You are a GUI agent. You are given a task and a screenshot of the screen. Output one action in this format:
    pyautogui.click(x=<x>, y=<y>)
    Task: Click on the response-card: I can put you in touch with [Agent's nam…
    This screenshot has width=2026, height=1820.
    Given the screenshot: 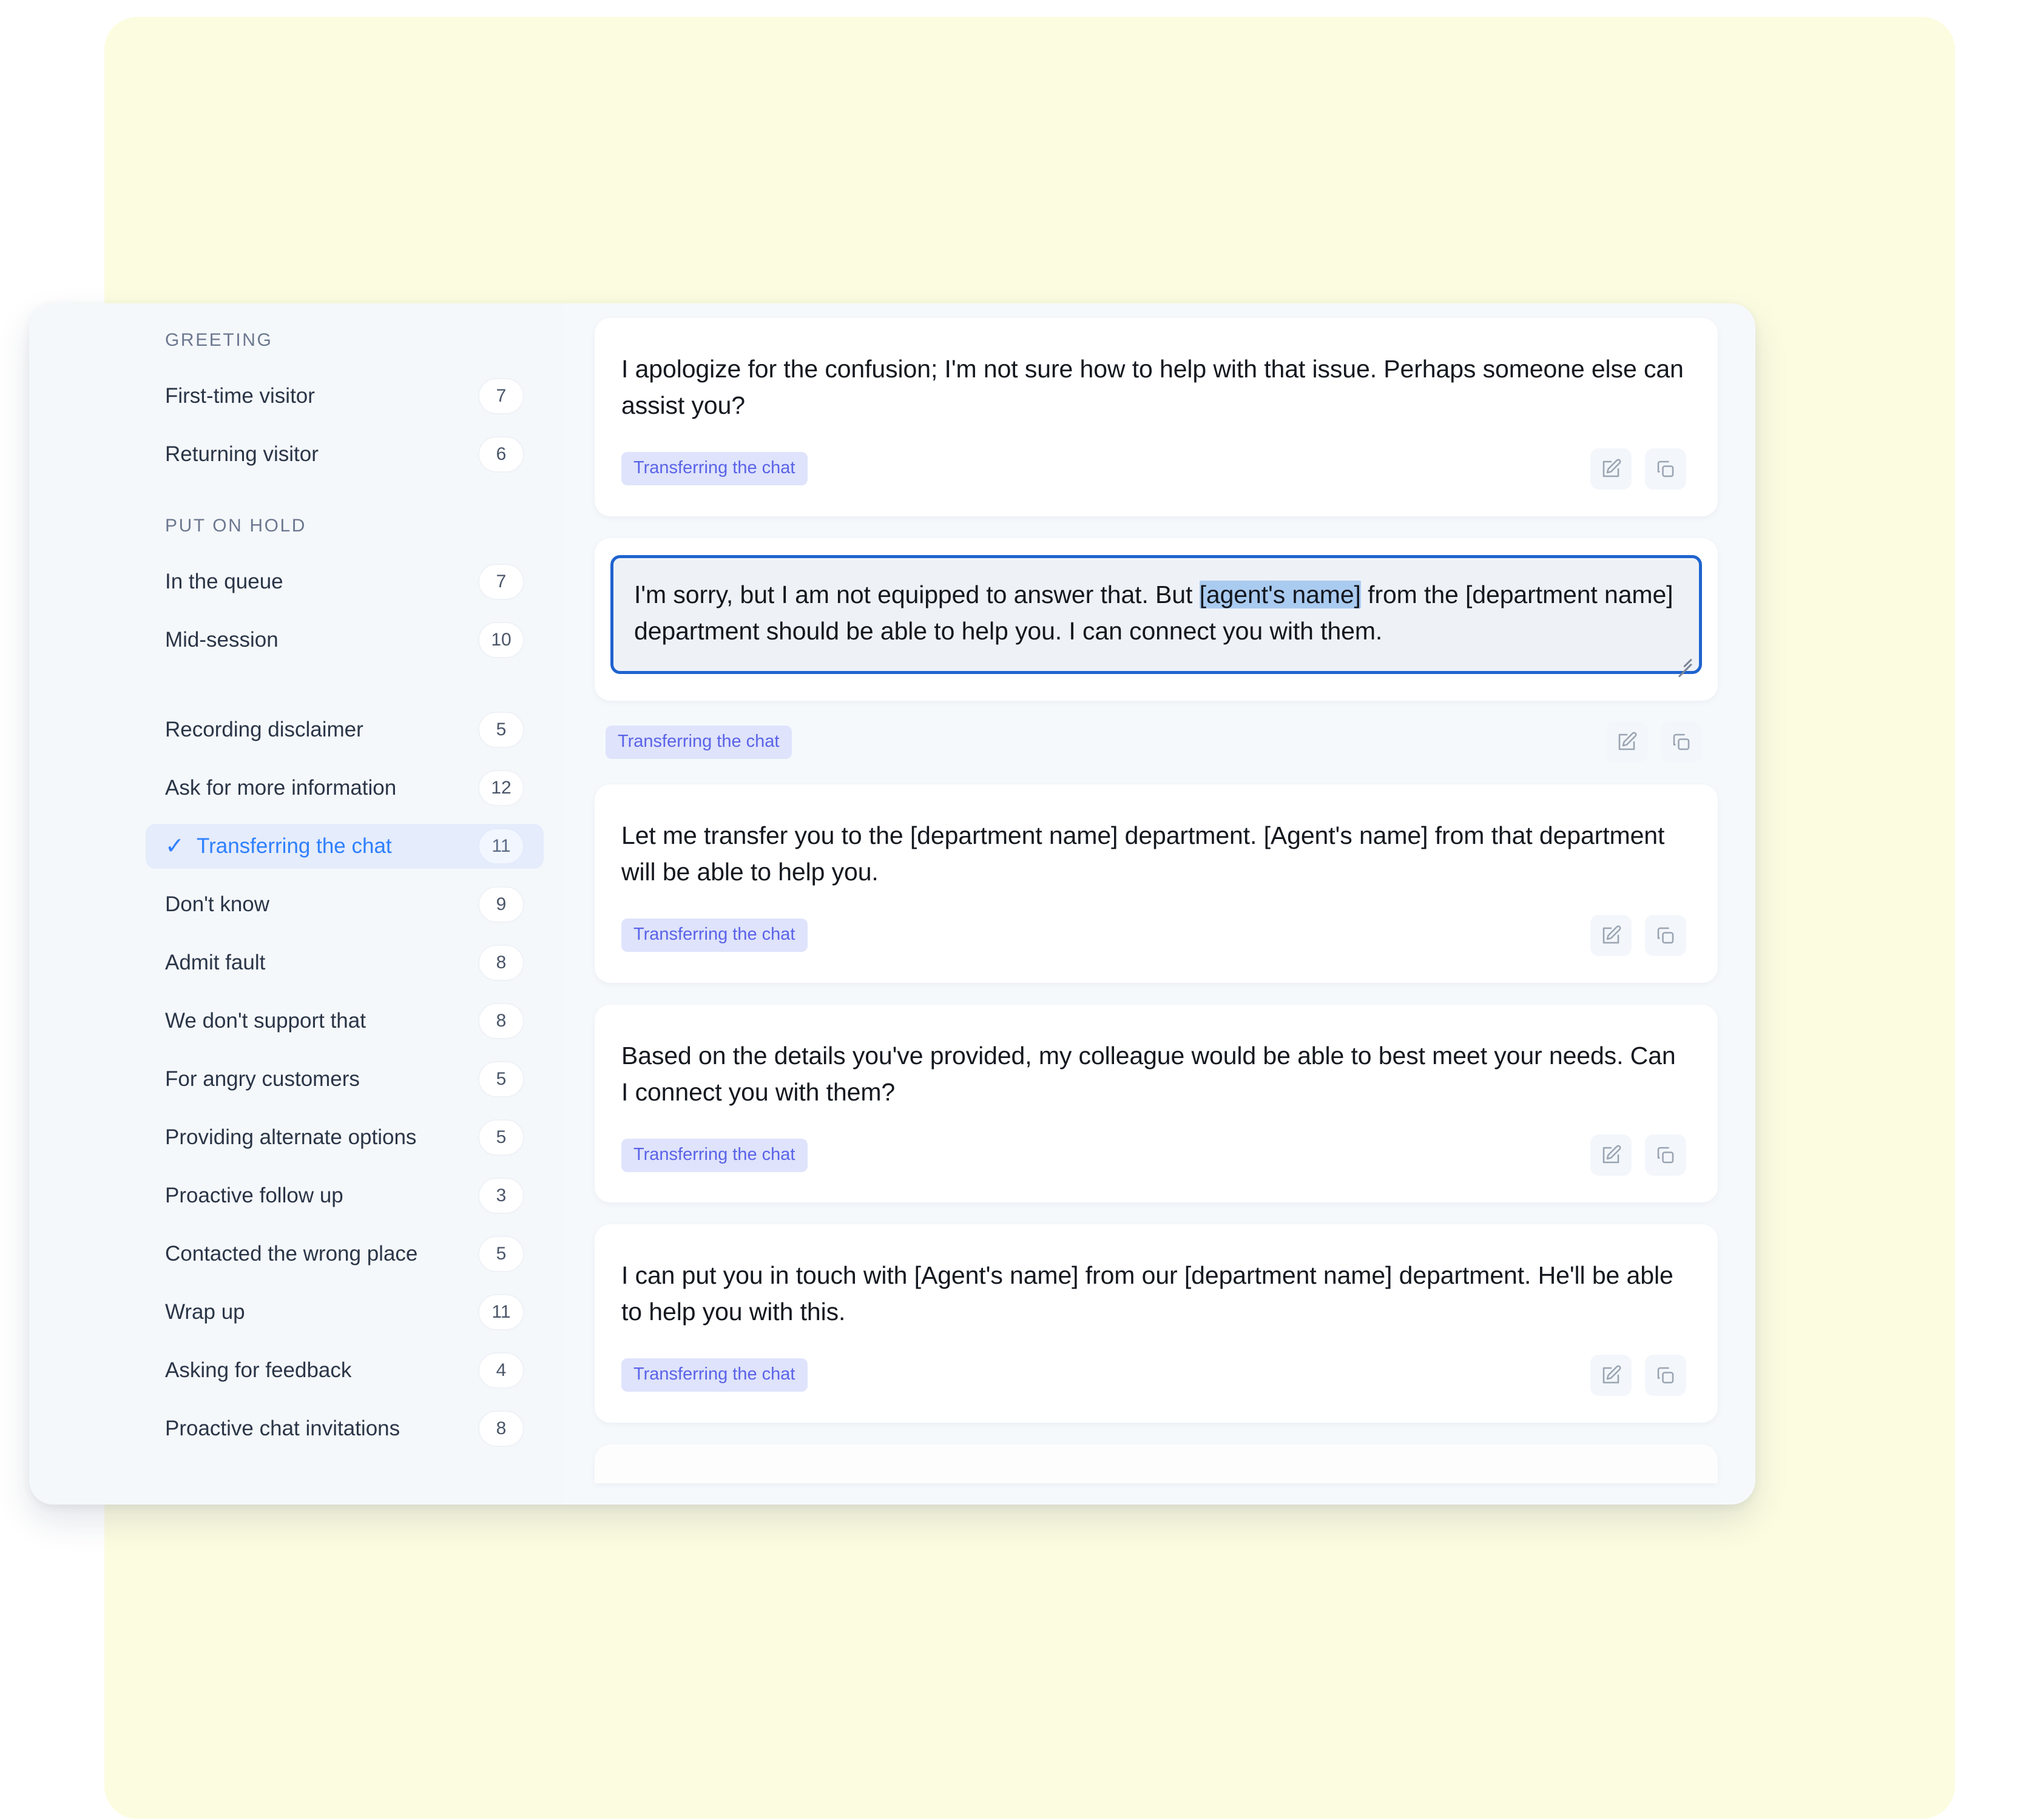 What is the action you would take?
    pyautogui.click(x=1156, y=1323)
    